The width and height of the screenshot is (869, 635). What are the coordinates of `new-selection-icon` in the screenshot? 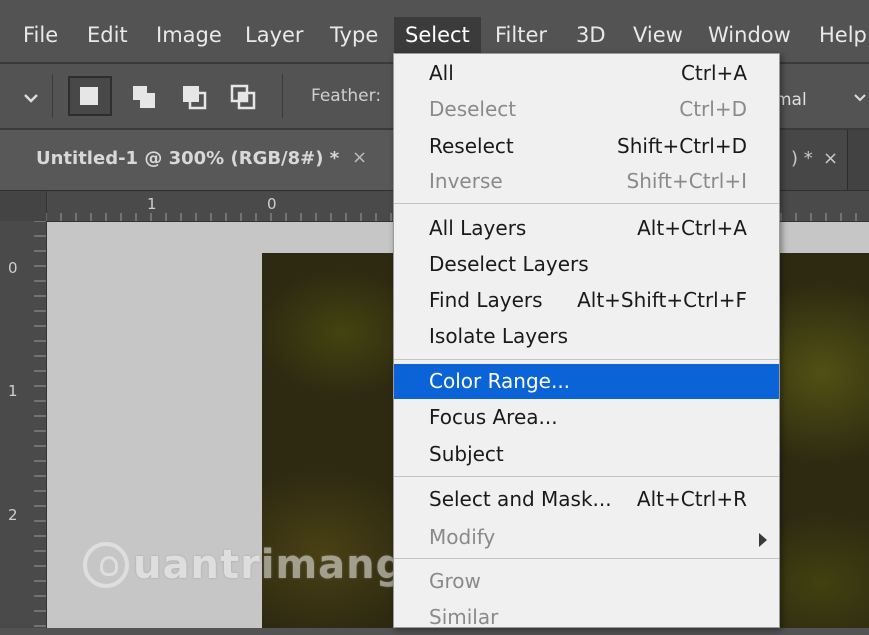 It's located at (89, 96).